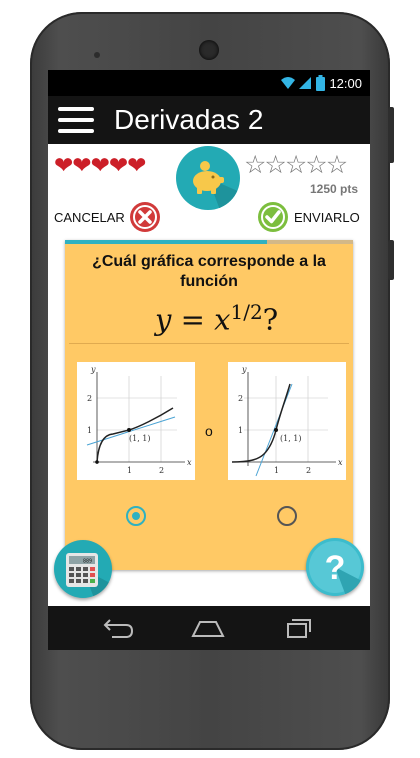 The width and height of the screenshot is (420, 758). What do you see at coordinates (209, 271) in the screenshot?
I see `question-text: ¿Cuál gráfica corresponde a la función` at bounding box center [209, 271].